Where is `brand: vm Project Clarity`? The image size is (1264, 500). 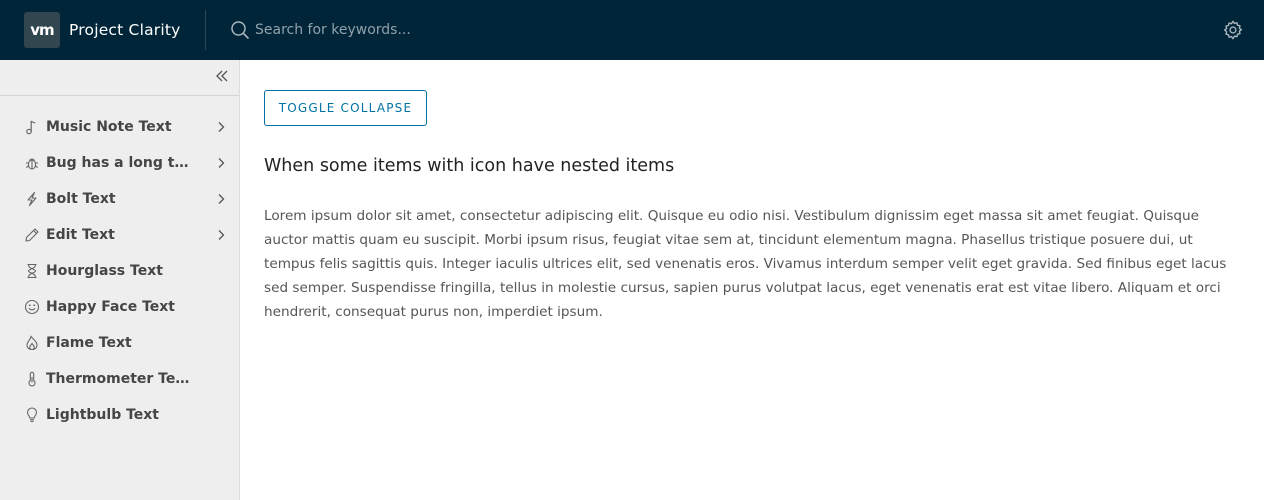 brand: vm Project Clarity is located at coordinates (102, 30).